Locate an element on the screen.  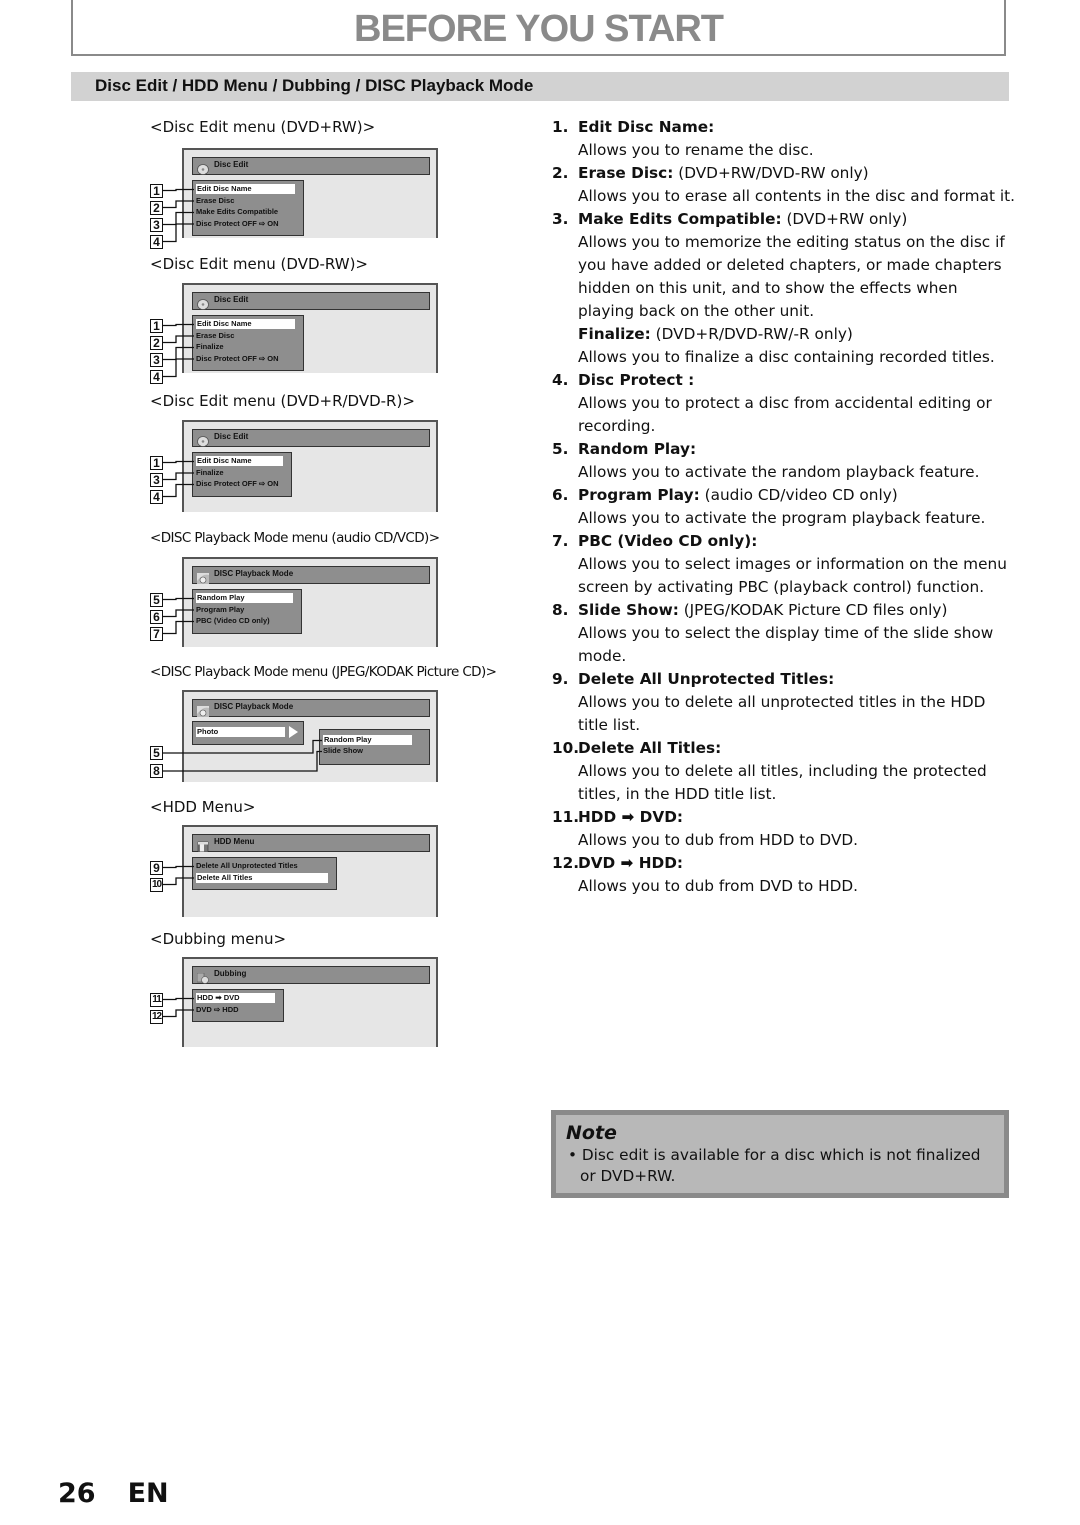
item-number: 7. is located at coordinates (560, 541).